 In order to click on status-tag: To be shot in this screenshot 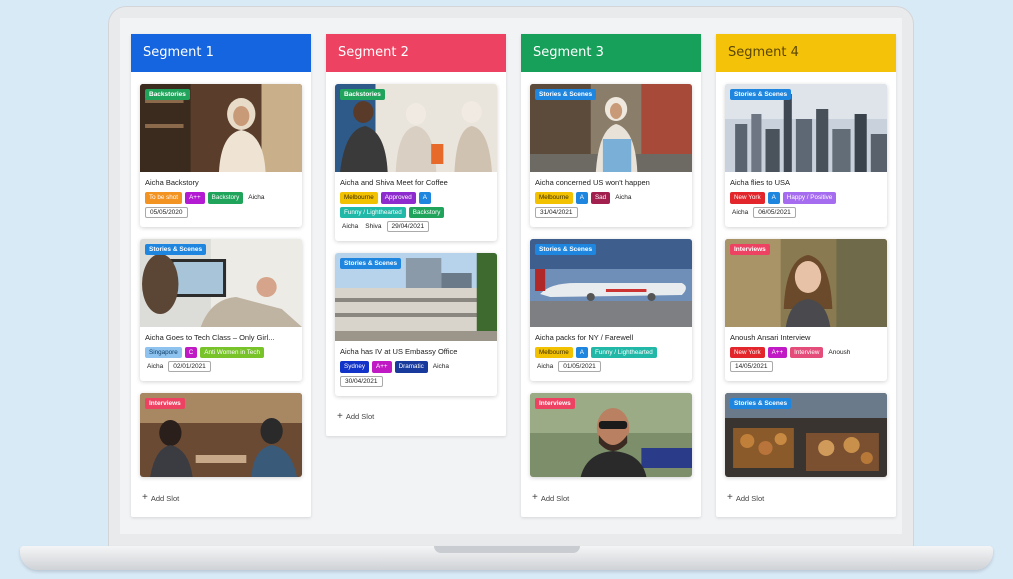, I will do `click(164, 198)`.